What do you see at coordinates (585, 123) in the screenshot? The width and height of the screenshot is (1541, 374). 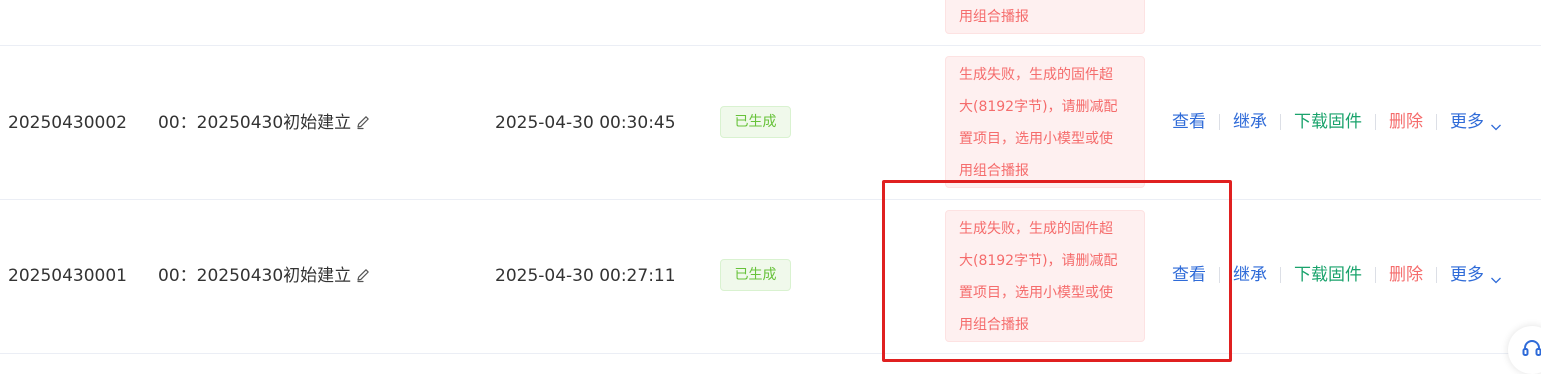 I see `created-time: 2025-04-30 00:30:45` at bounding box center [585, 123].